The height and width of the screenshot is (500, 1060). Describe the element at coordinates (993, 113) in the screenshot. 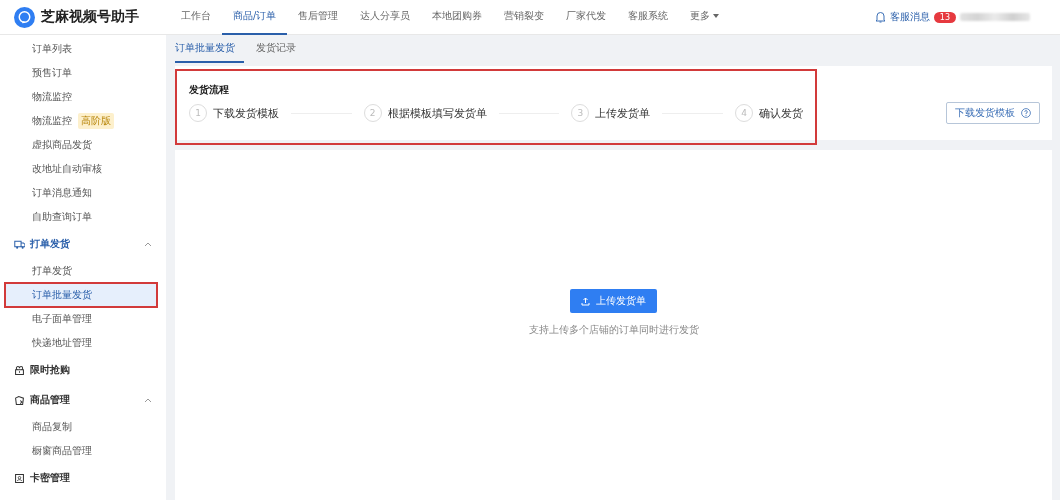

I see `download-template-button: 下载发货模板` at that location.